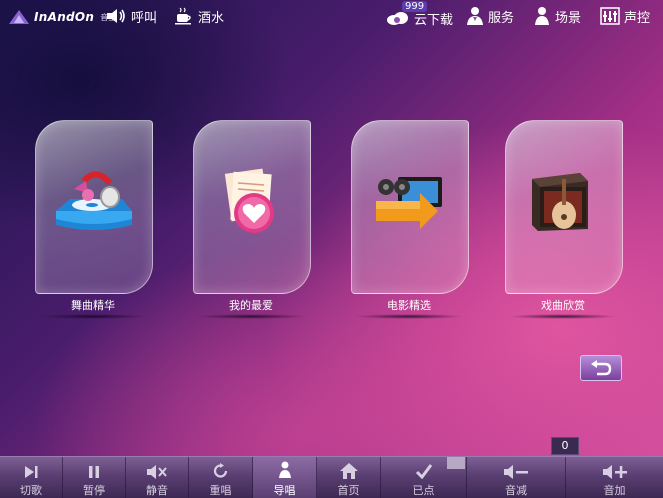  What do you see at coordinates (31, 490) in the screenshot?
I see `skip-song-label: 切歌` at bounding box center [31, 490].